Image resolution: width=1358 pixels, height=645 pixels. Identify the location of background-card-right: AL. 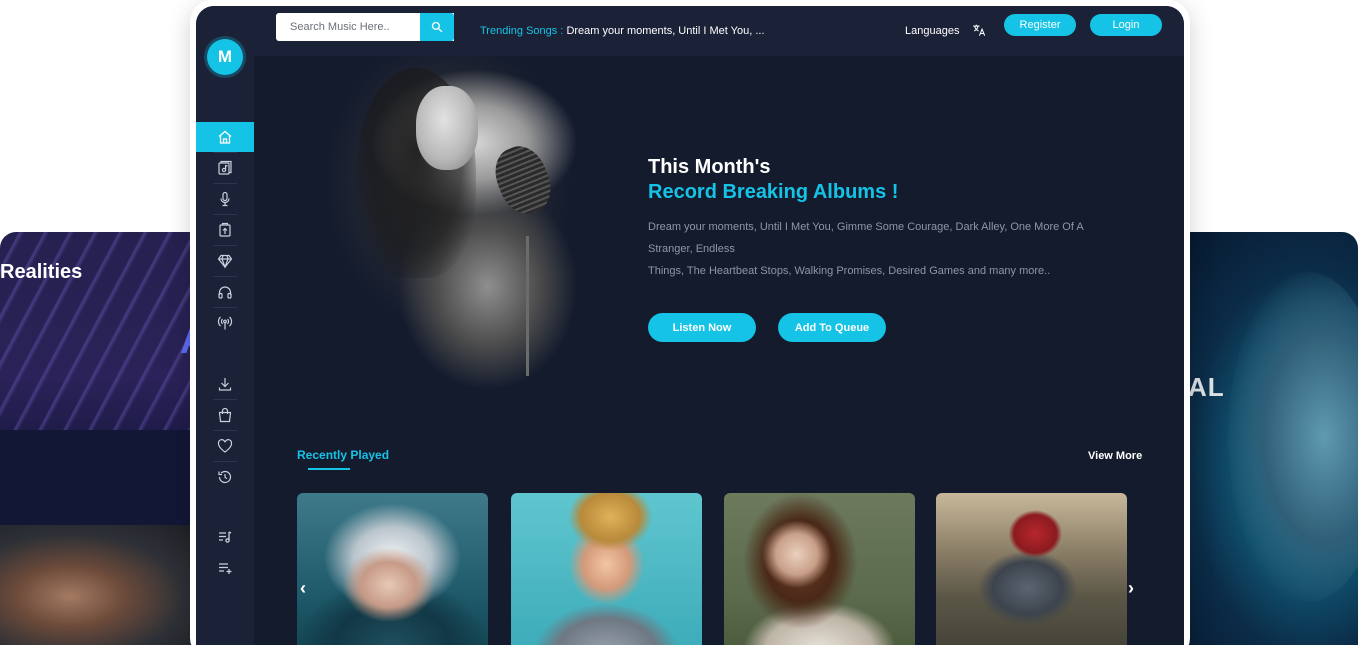
(1263, 438).